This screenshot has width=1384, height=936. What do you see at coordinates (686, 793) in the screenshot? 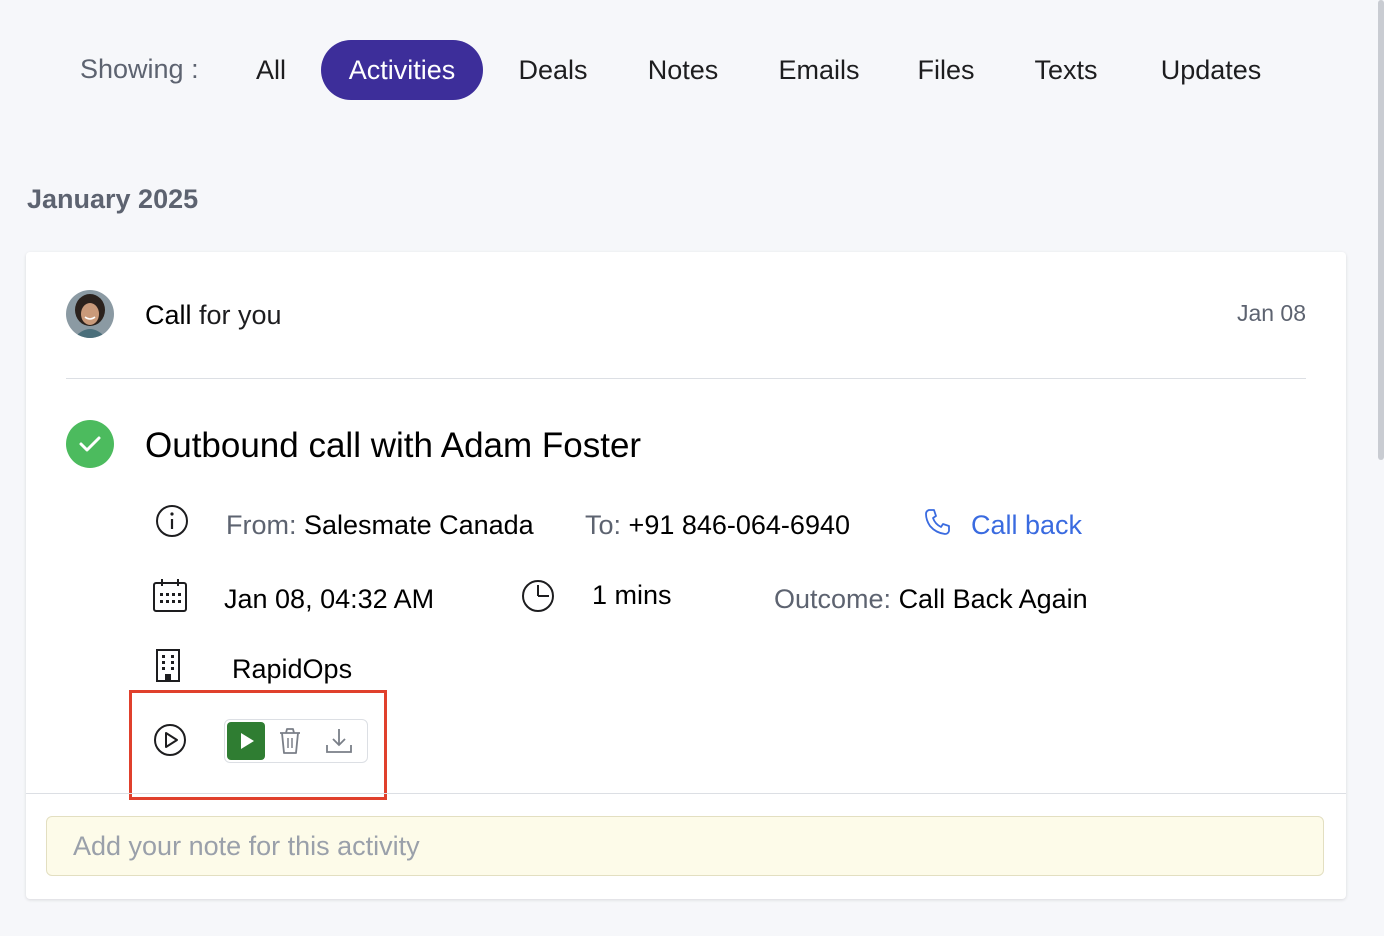
I see `note-divider` at bounding box center [686, 793].